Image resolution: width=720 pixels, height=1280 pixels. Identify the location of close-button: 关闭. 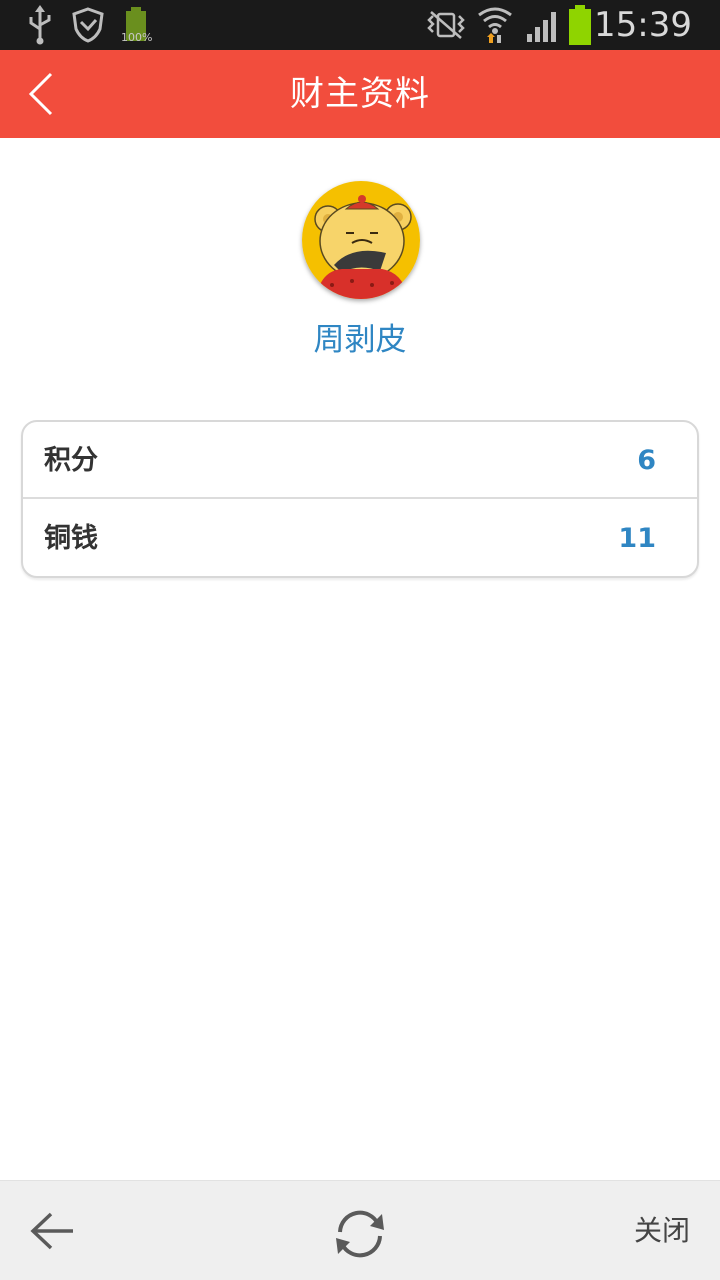
(662, 1230).